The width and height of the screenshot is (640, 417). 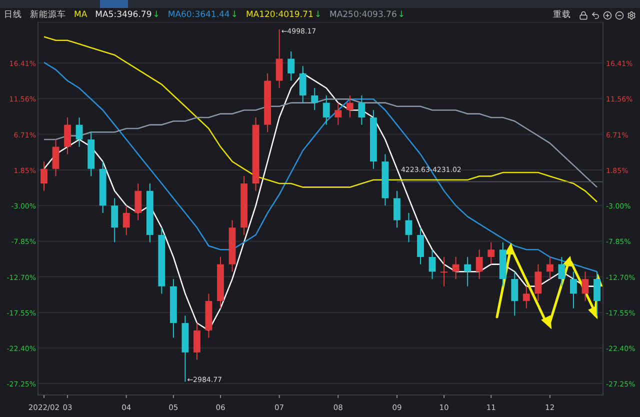 I want to click on settings-icon, so click(x=631, y=15).